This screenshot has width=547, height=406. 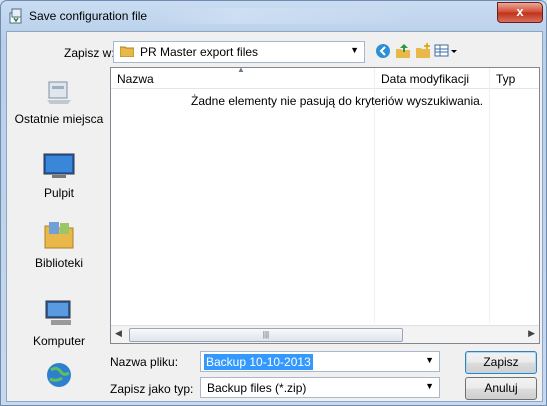 What do you see at coordinates (127, 51) in the screenshot?
I see `folder-icon` at bounding box center [127, 51].